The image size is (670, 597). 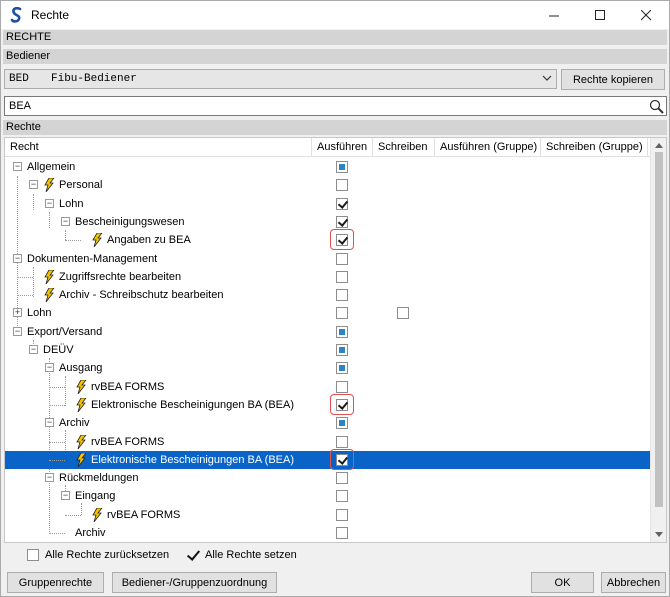 What do you see at coordinates (328, 295) in the screenshot?
I see `tree-row: Archiv - Schreibschutz bearbeiten` at bounding box center [328, 295].